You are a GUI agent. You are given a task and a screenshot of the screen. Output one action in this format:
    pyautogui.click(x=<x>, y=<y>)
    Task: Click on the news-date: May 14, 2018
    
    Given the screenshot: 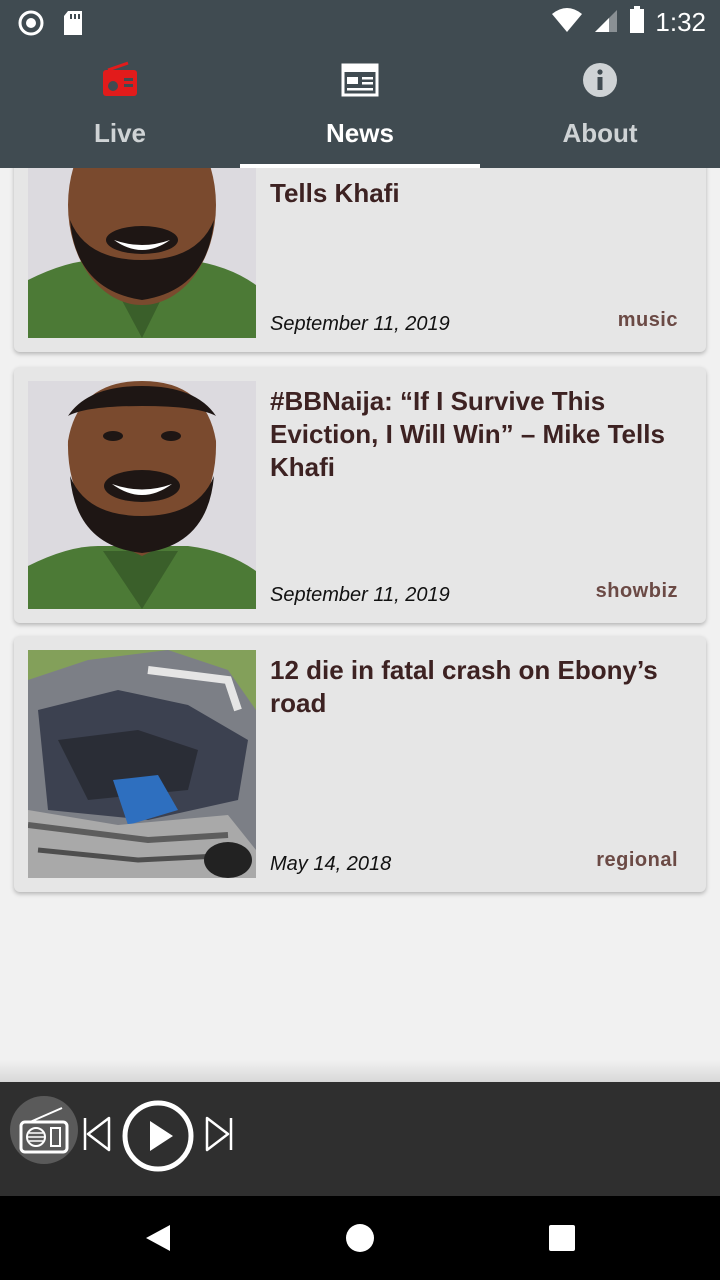 What is the action you would take?
    pyautogui.click(x=331, y=864)
    